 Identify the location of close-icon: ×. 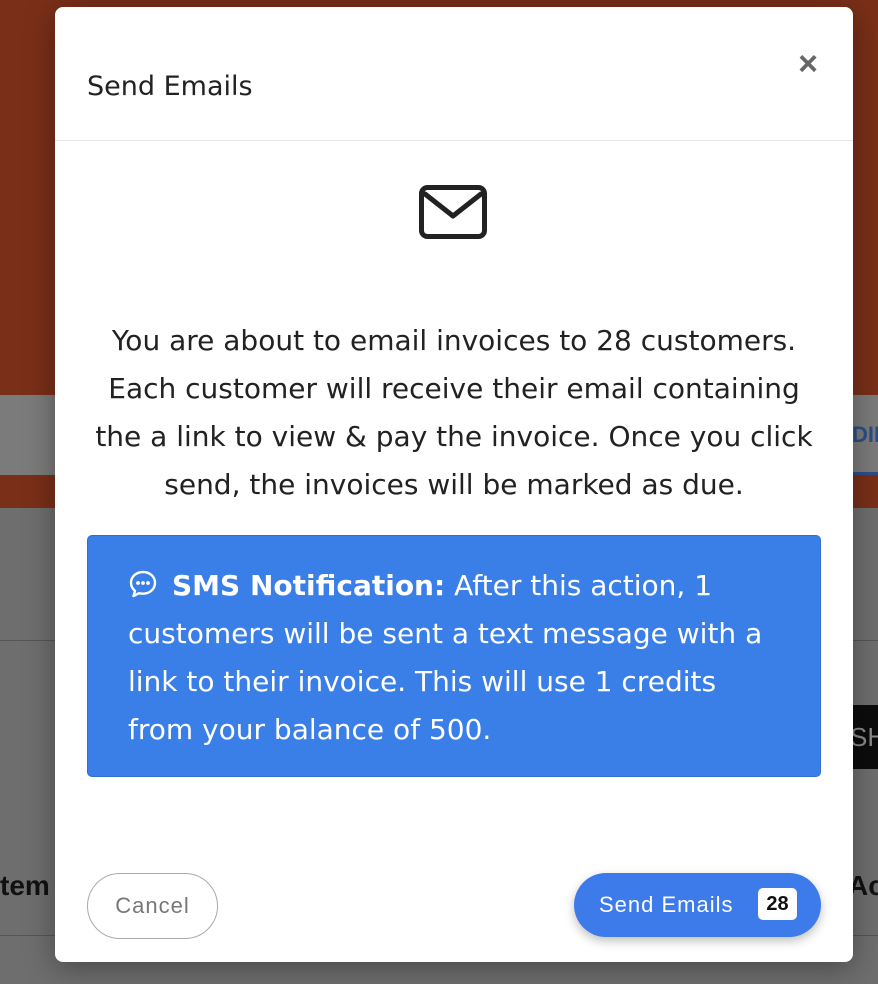
(808, 64).